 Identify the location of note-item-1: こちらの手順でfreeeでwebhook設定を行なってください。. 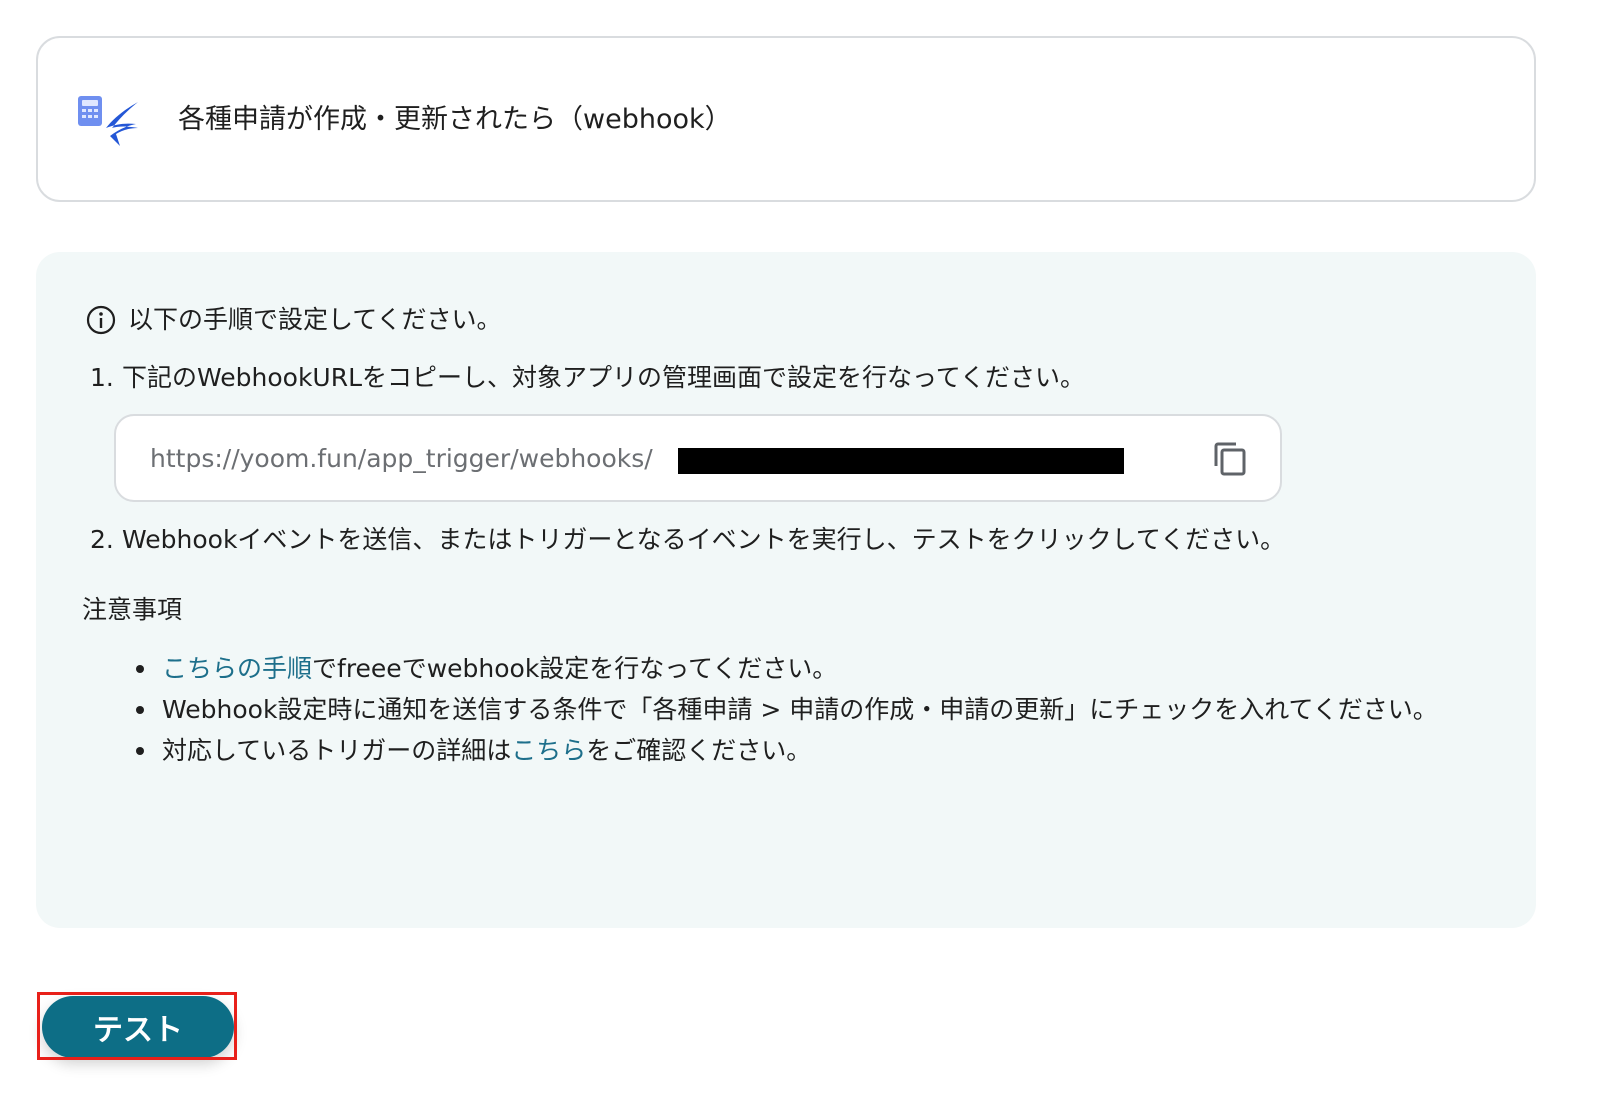
(799, 668).